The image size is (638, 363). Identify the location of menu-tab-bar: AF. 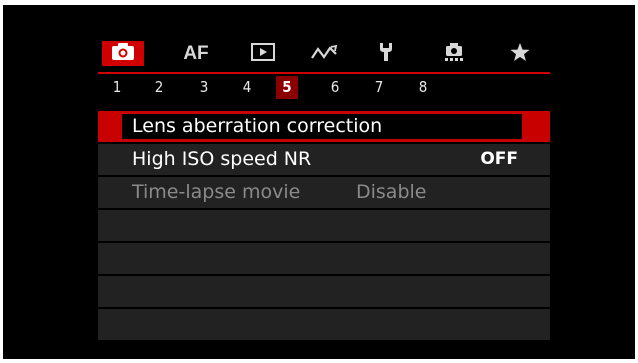
(324, 54).